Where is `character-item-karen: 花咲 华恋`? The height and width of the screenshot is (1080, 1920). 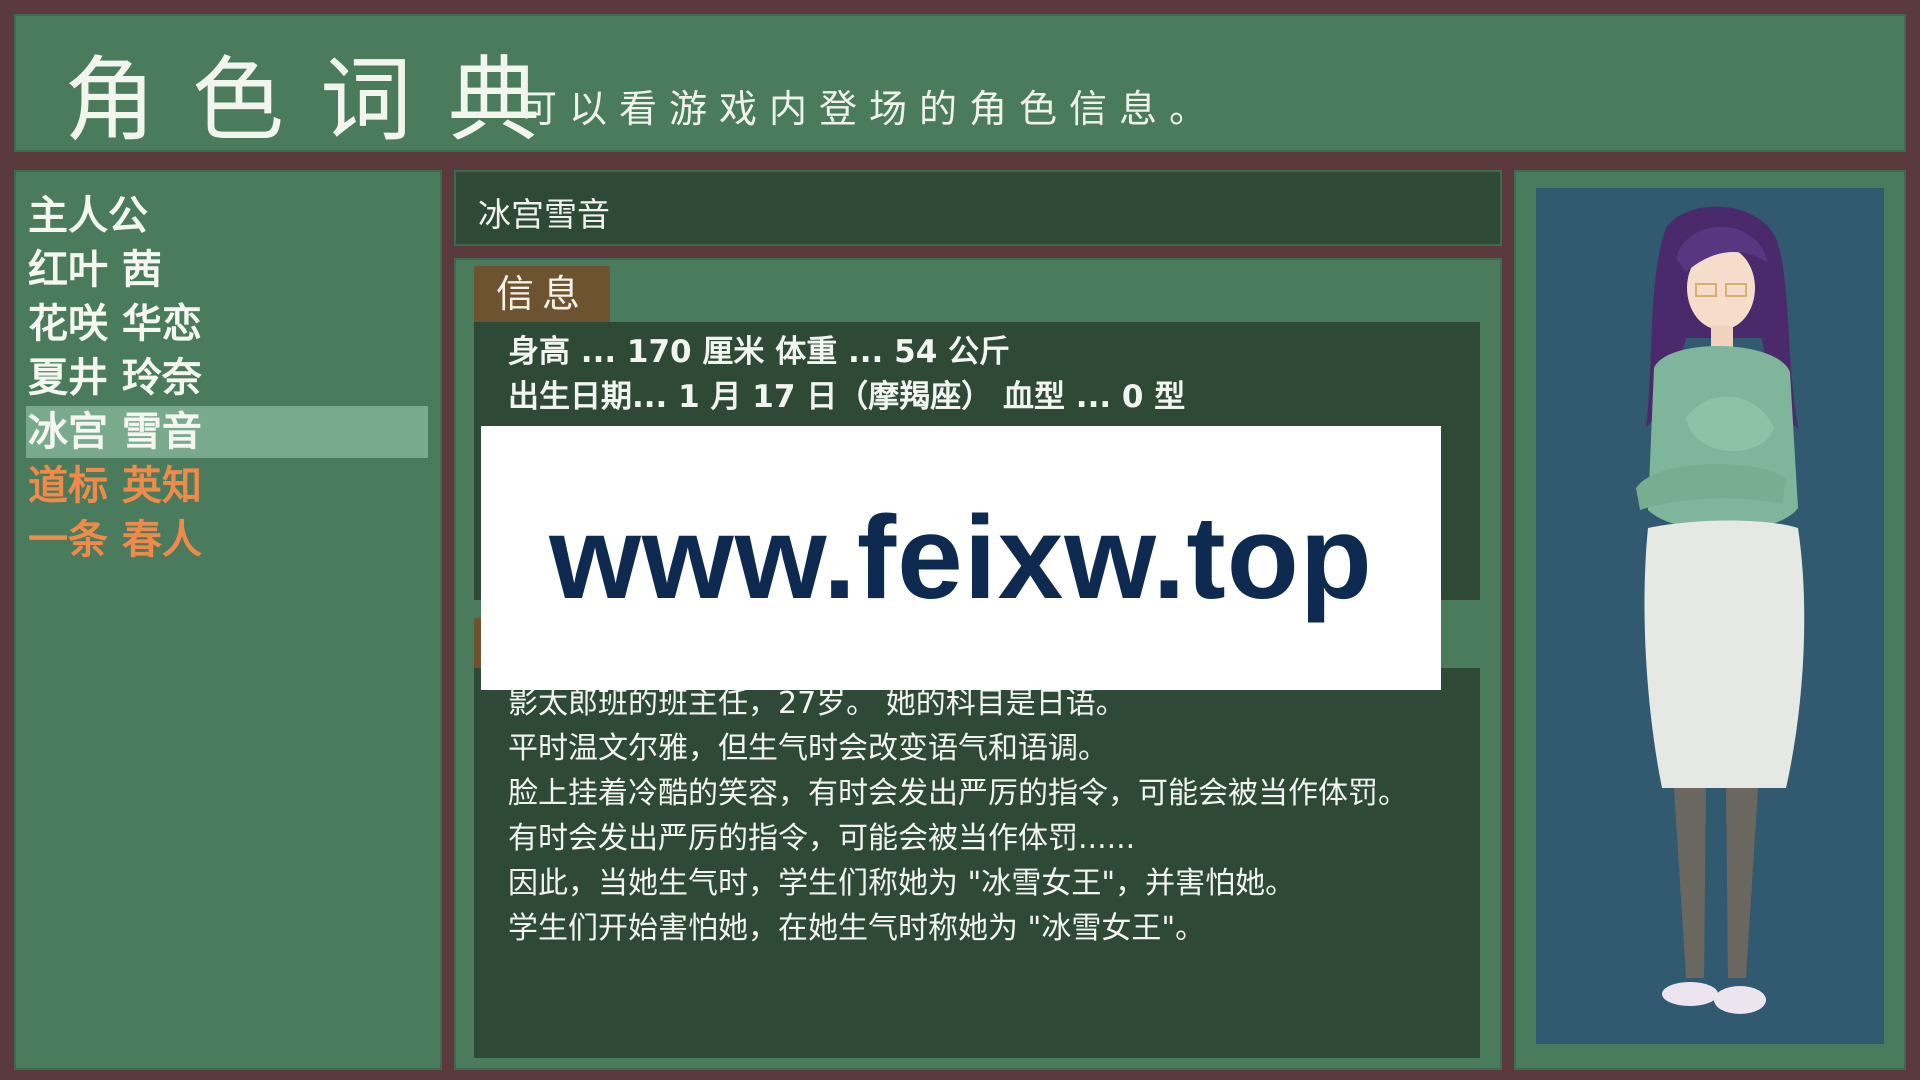 character-item-karen: 花咲 华恋 is located at coordinates (227, 324).